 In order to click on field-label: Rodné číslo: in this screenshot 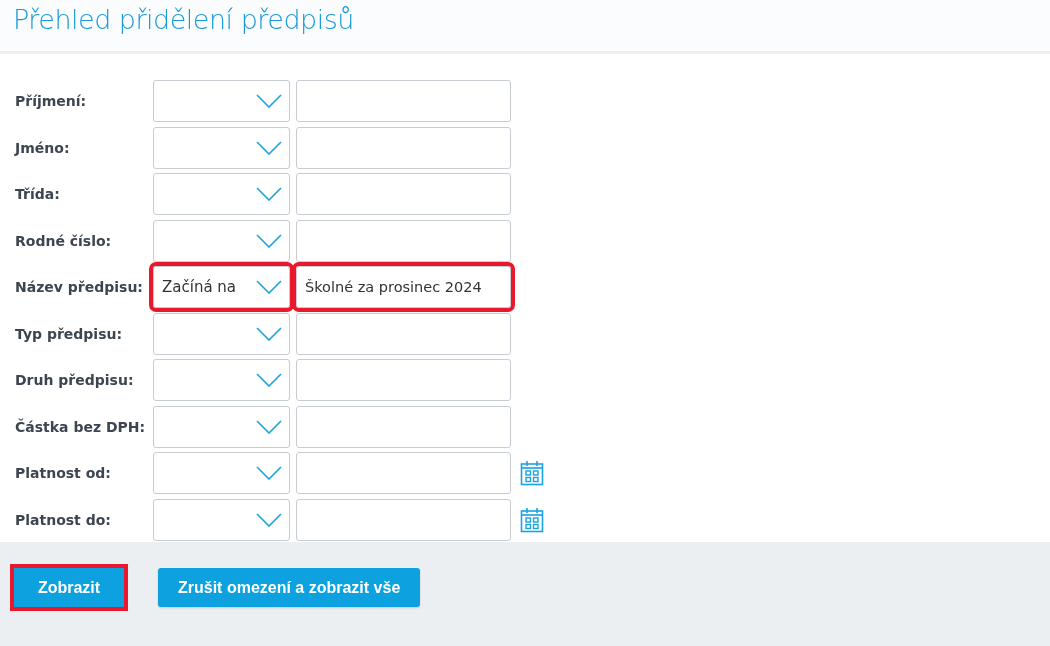, I will do `click(64, 240)`.